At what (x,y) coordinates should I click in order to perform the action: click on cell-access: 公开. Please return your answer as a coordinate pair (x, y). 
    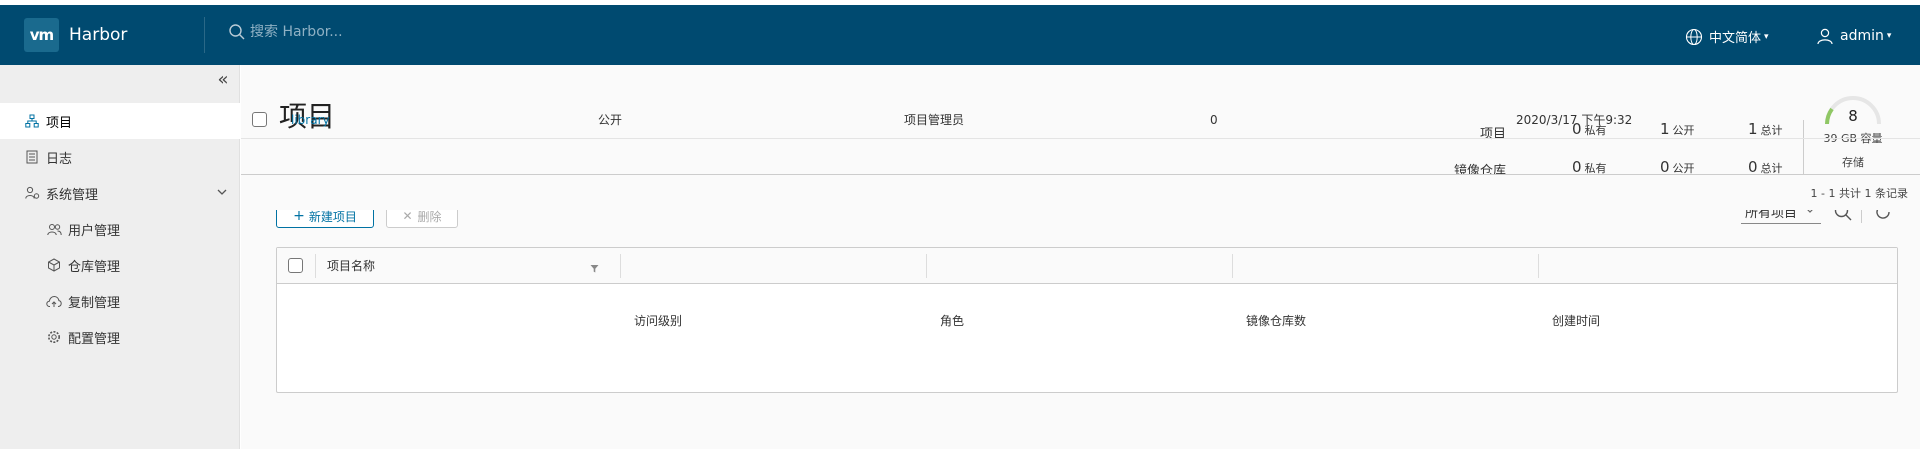
    Looking at the image, I should click on (610, 120).